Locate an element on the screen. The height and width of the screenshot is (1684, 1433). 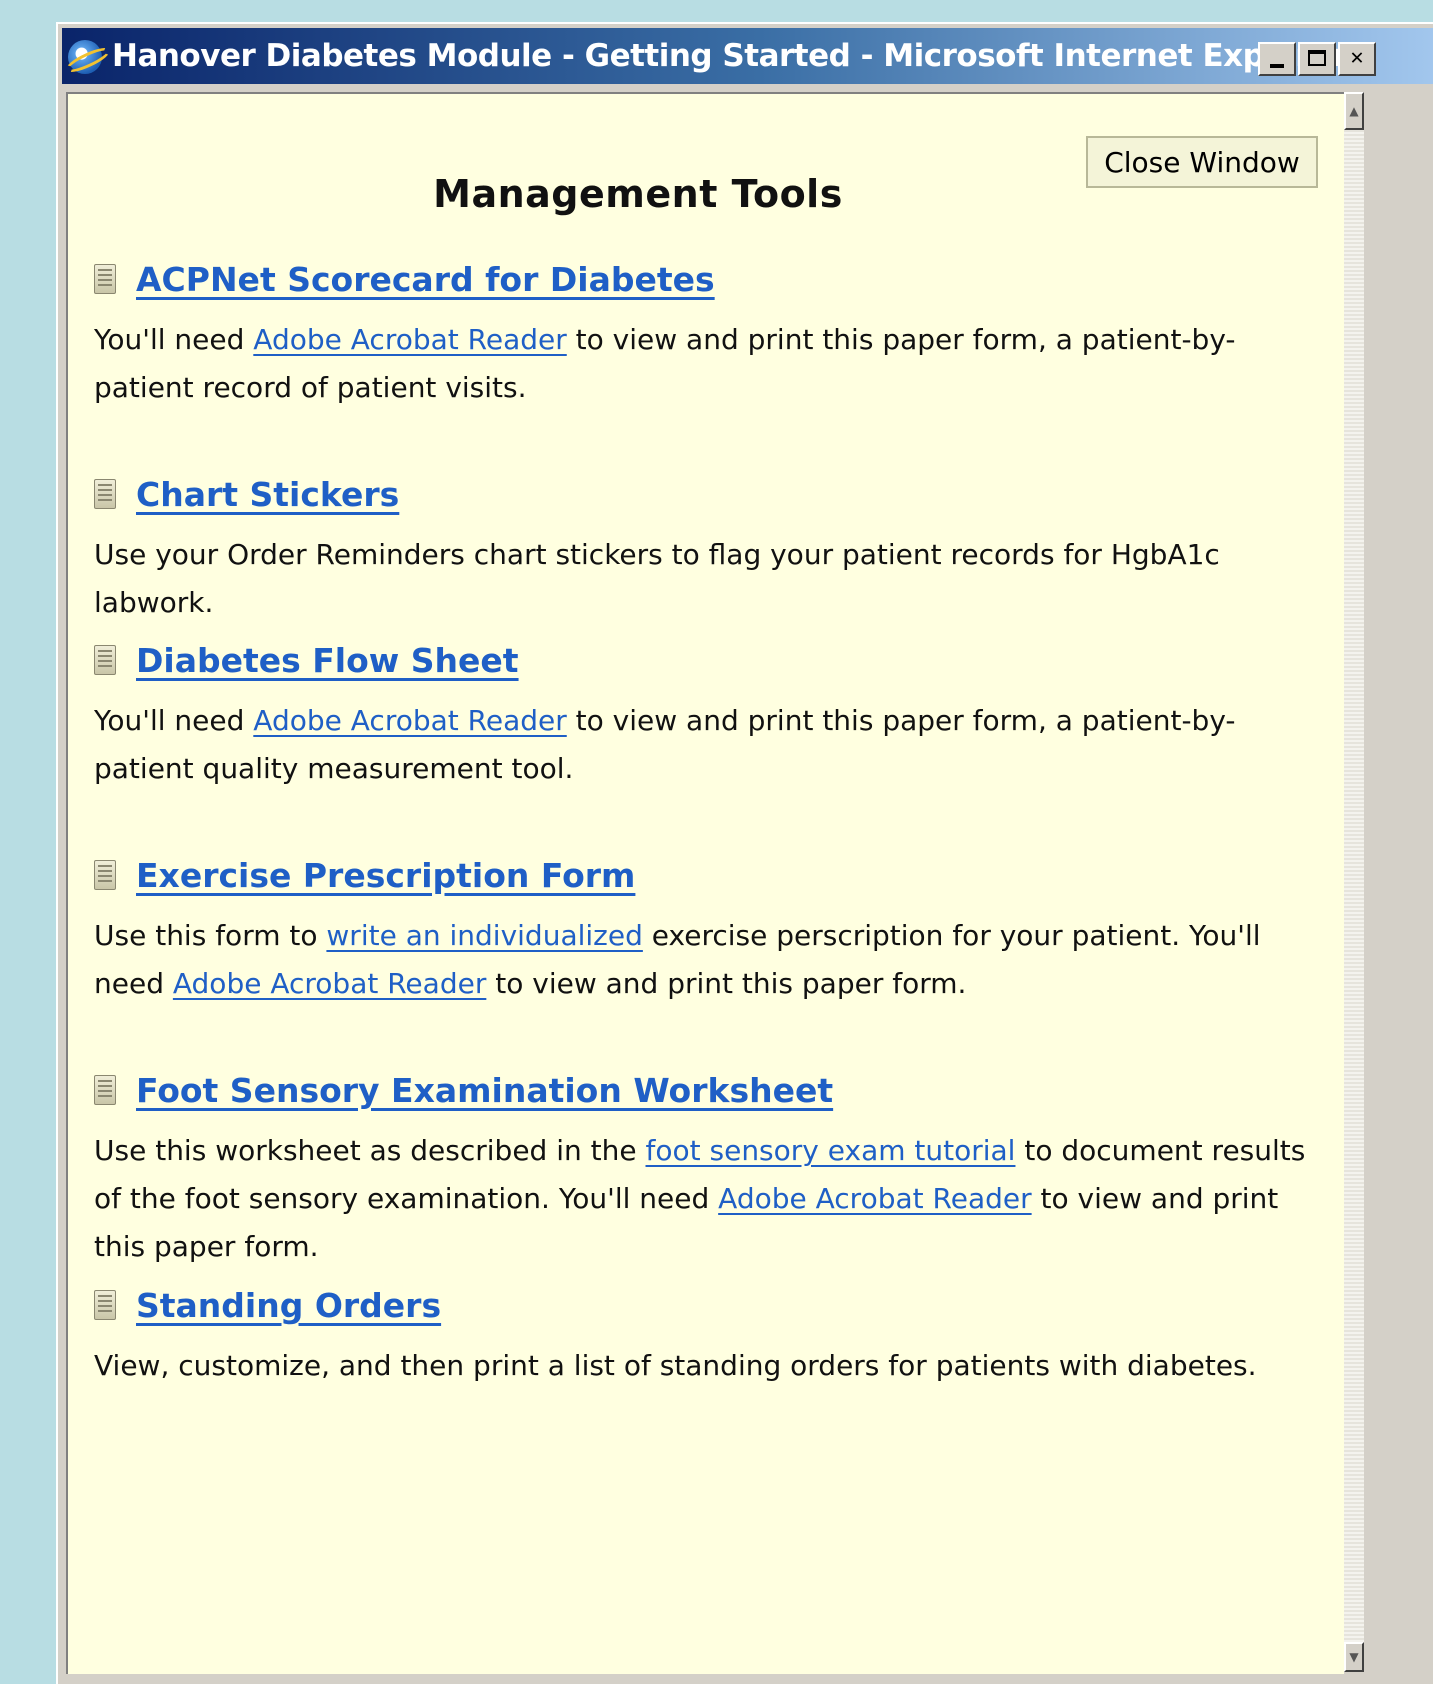
close-window-titlebar-button: ✕ is located at coordinates (1357, 59).